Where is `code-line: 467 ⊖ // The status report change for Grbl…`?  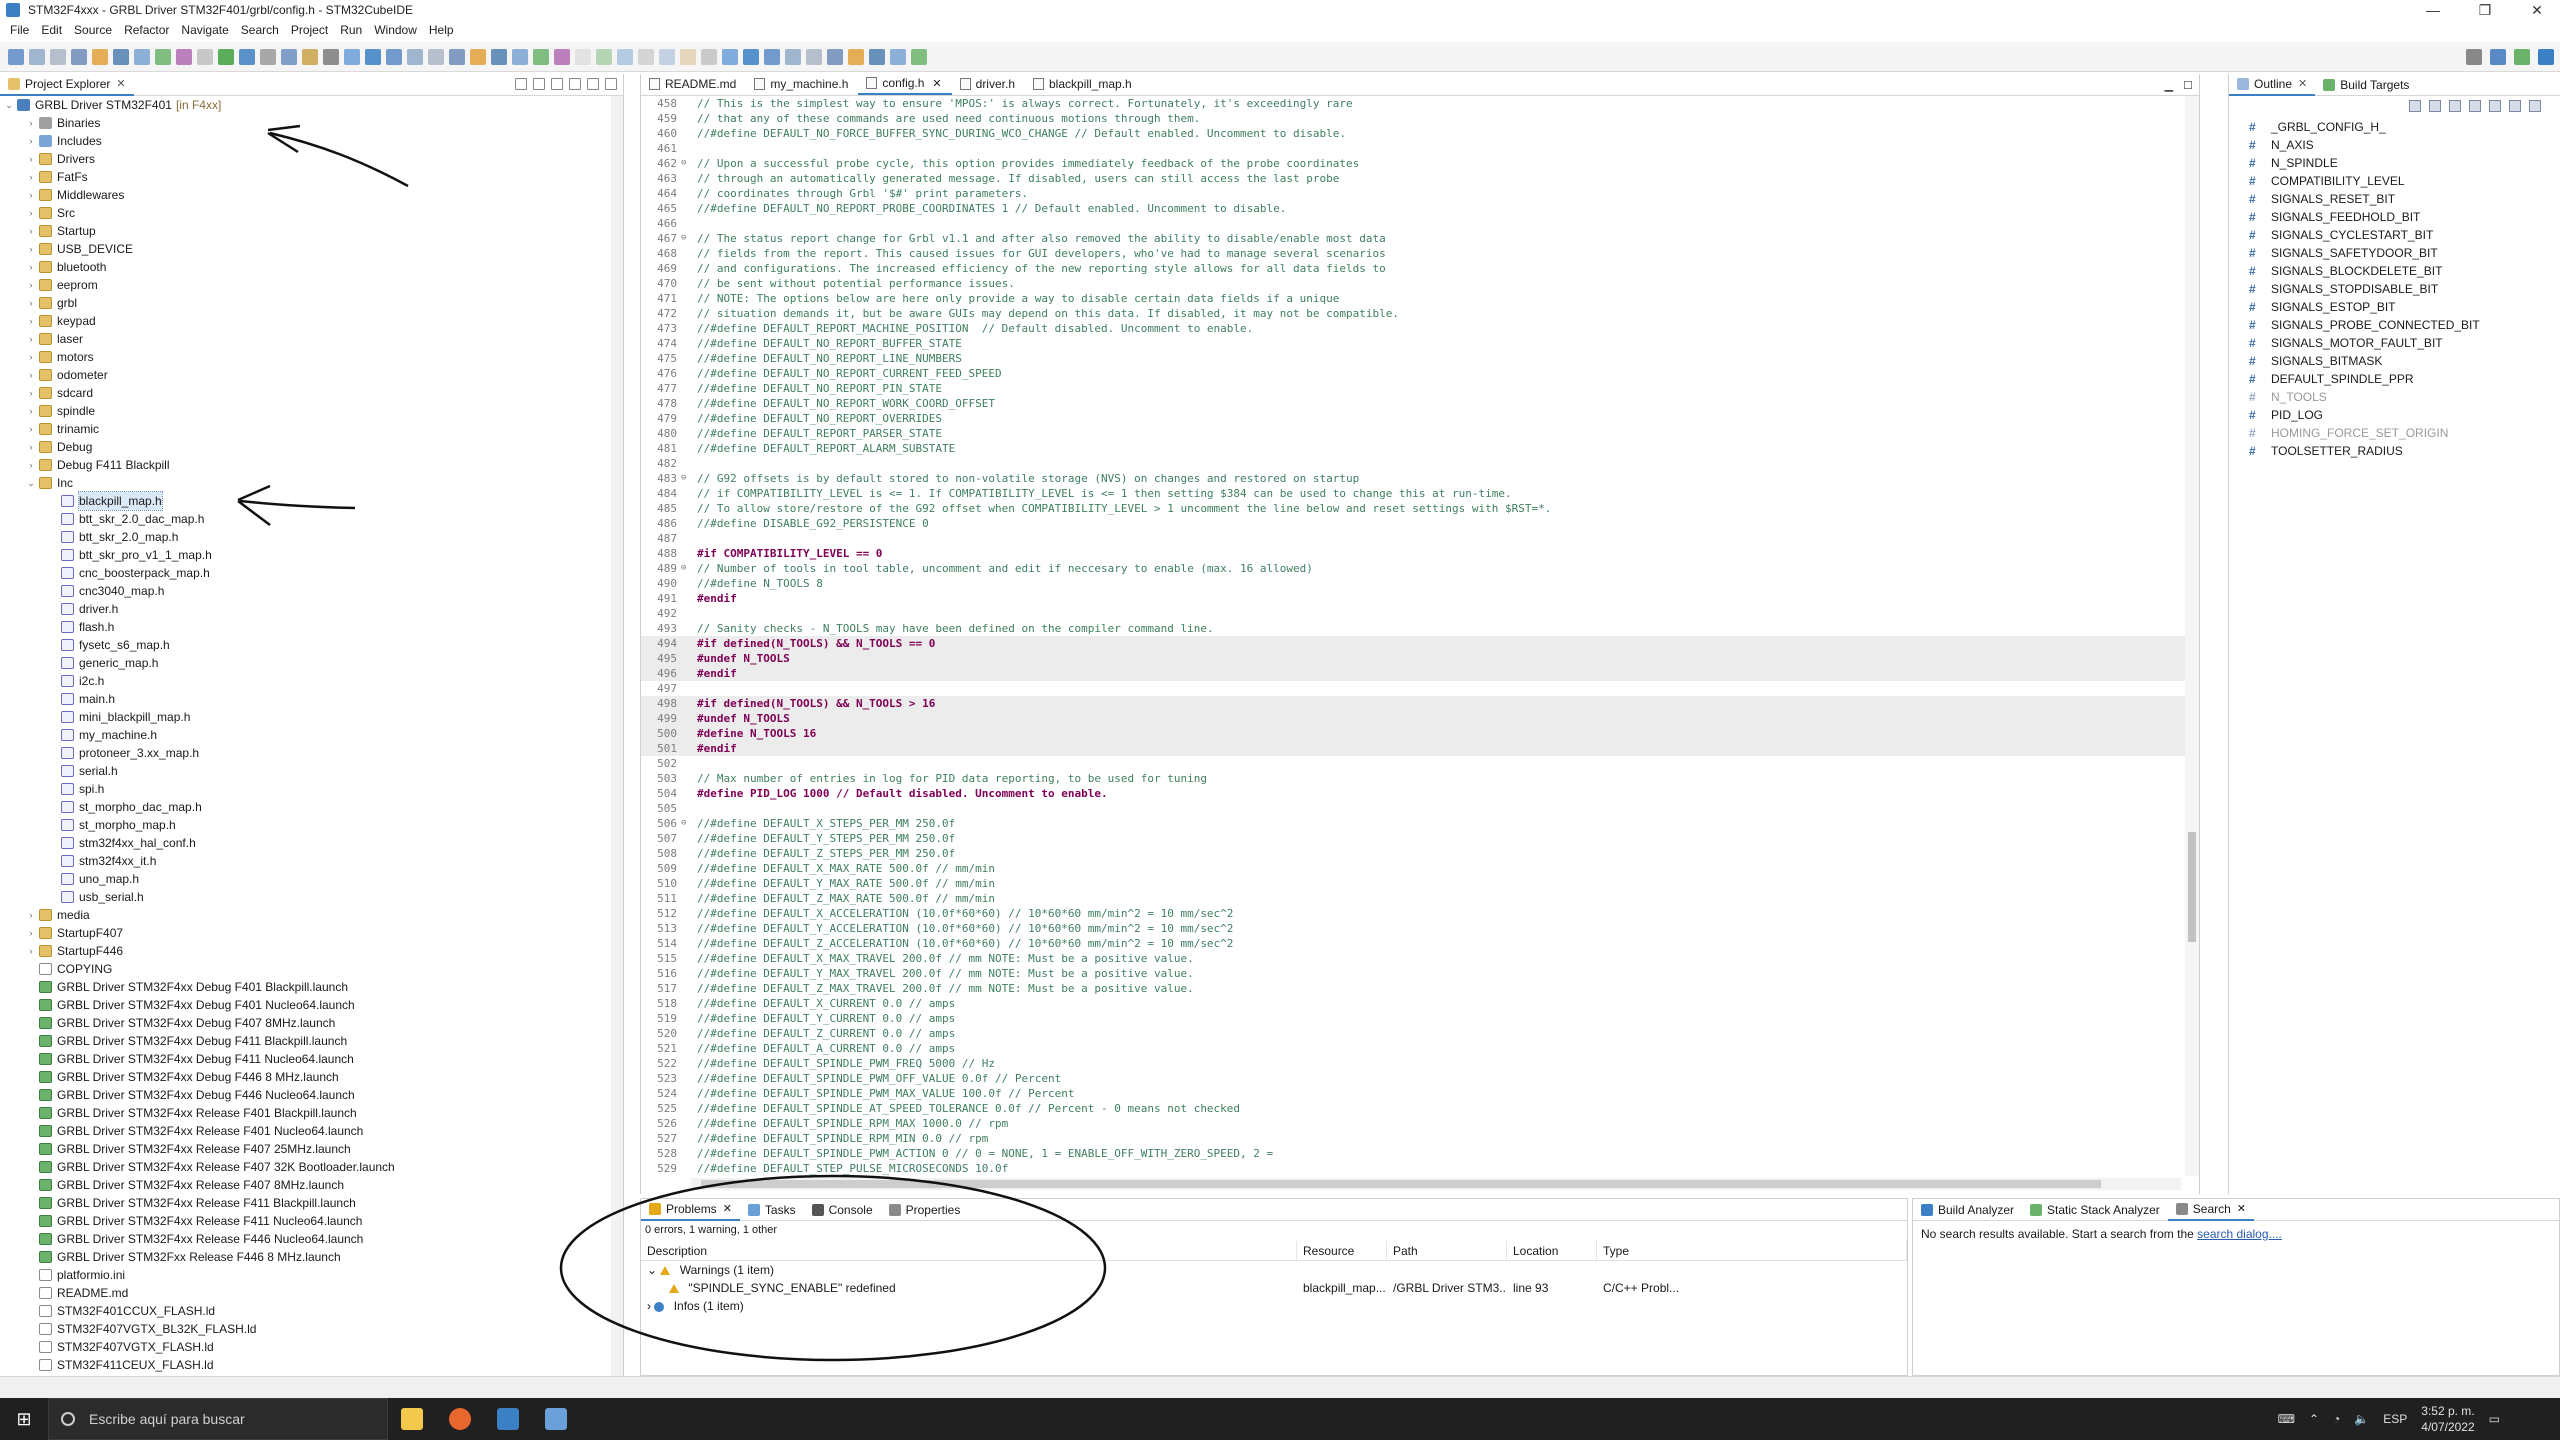
code-line: 467 ⊖ // The status report change for Grbl… is located at coordinates (1413, 238).